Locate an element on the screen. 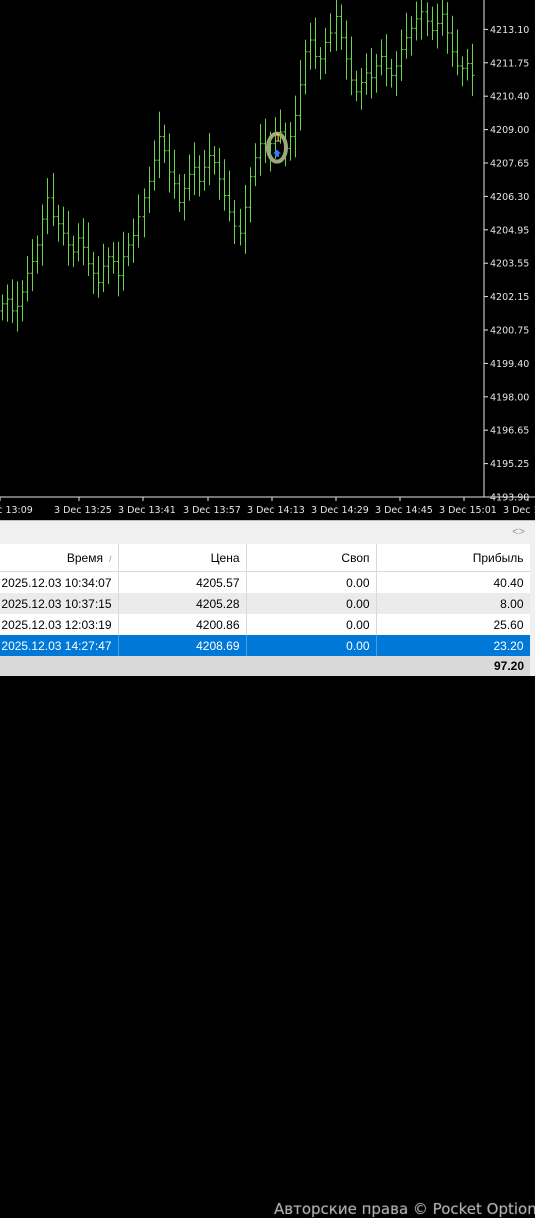  cell-price: 4200.86 is located at coordinates (182, 624).